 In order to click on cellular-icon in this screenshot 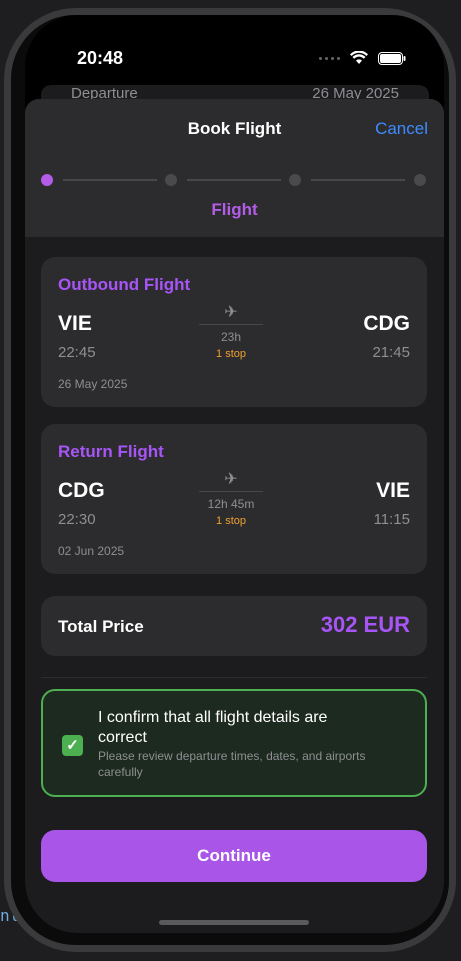, I will do `click(329, 58)`.